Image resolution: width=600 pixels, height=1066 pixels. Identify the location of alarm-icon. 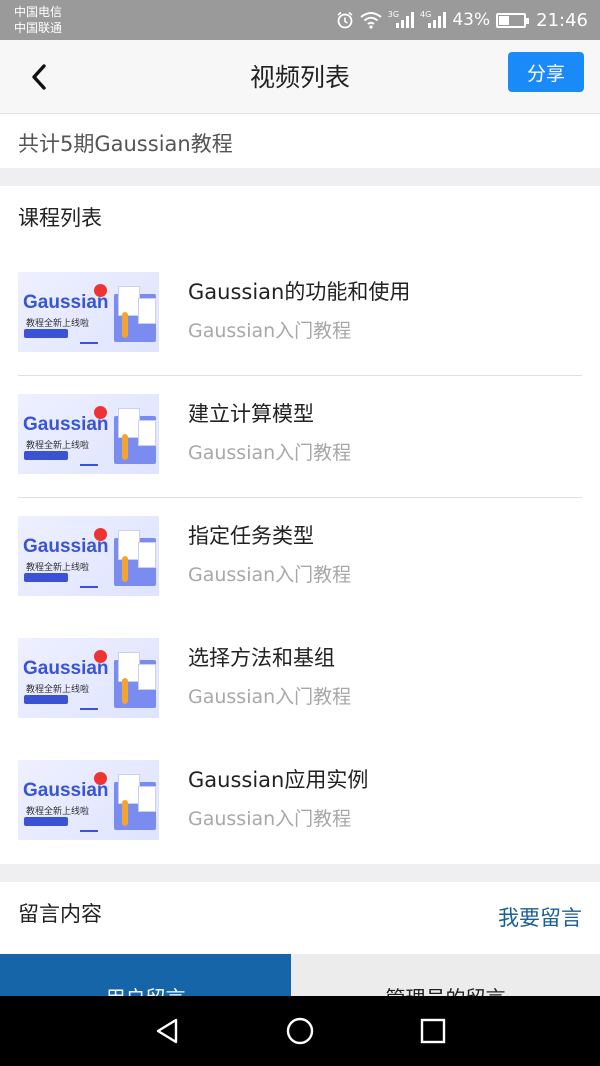
(345, 20).